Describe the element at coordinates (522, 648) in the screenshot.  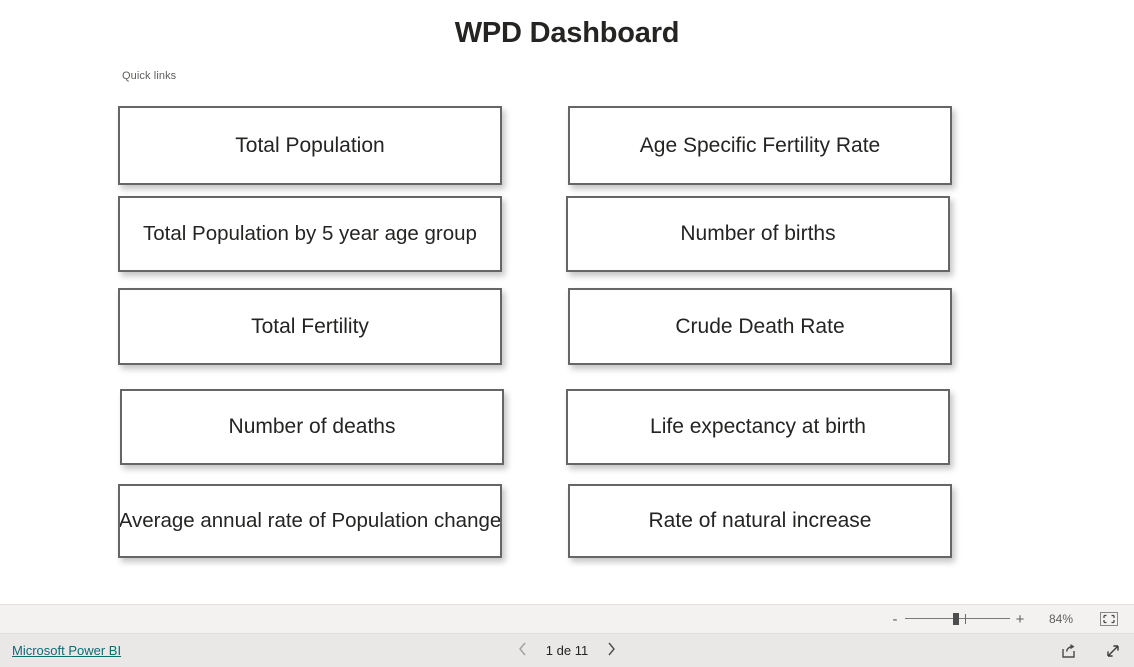
I see `chevron-left-icon` at that location.